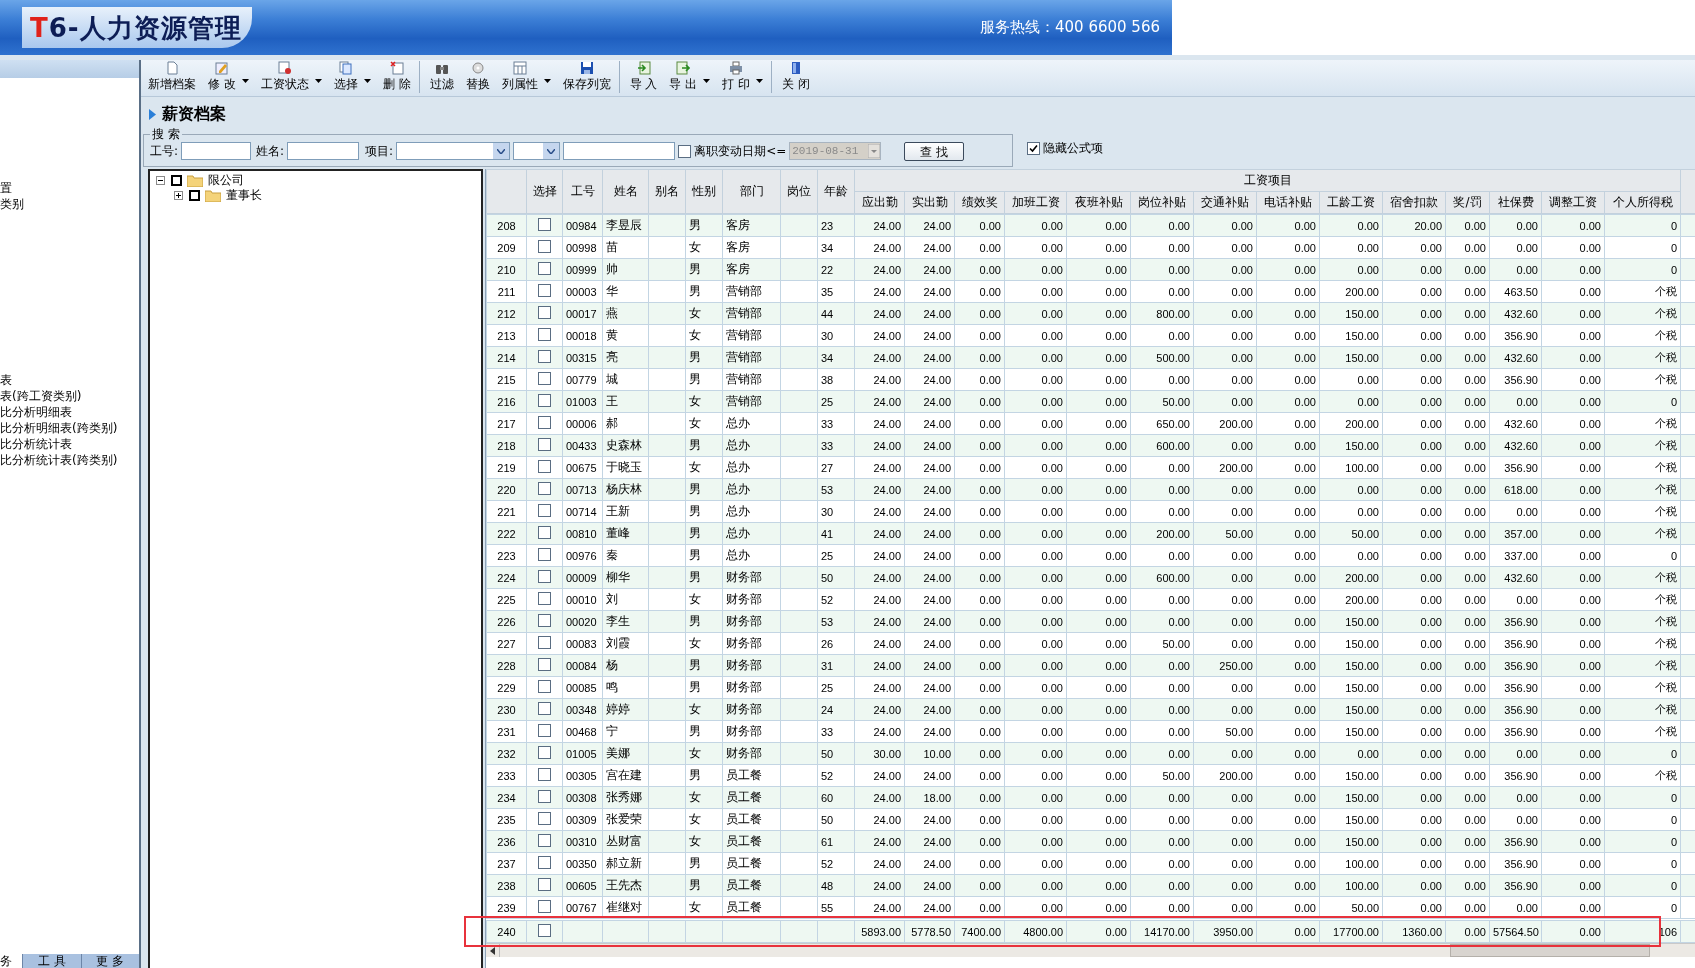 The image size is (1695, 968). I want to click on nav-item: 比分析明细表, so click(69, 412).